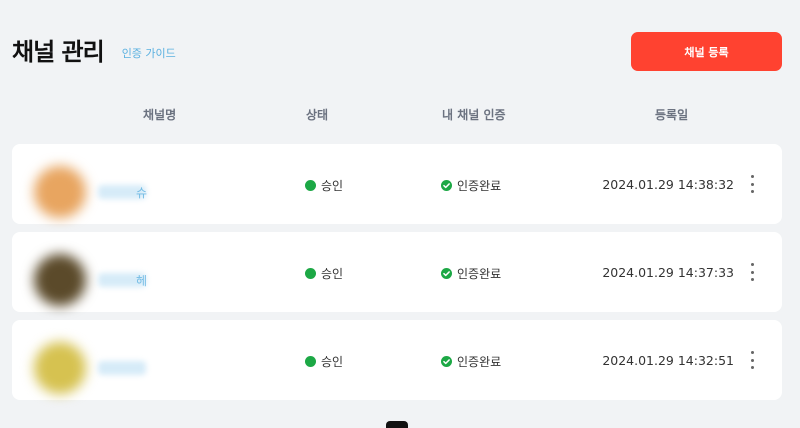  I want to click on channel-thumbnail: 슈, so click(83, 185).